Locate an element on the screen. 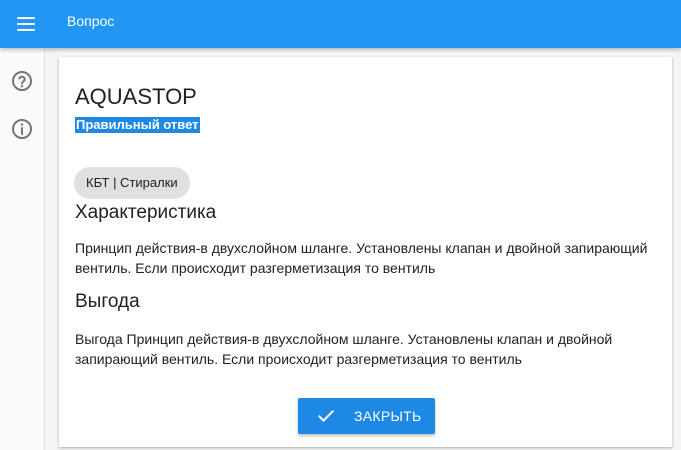 This screenshot has height=450, width=681. correct-answer-label: Правильный ответ is located at coordinates (137, 125).